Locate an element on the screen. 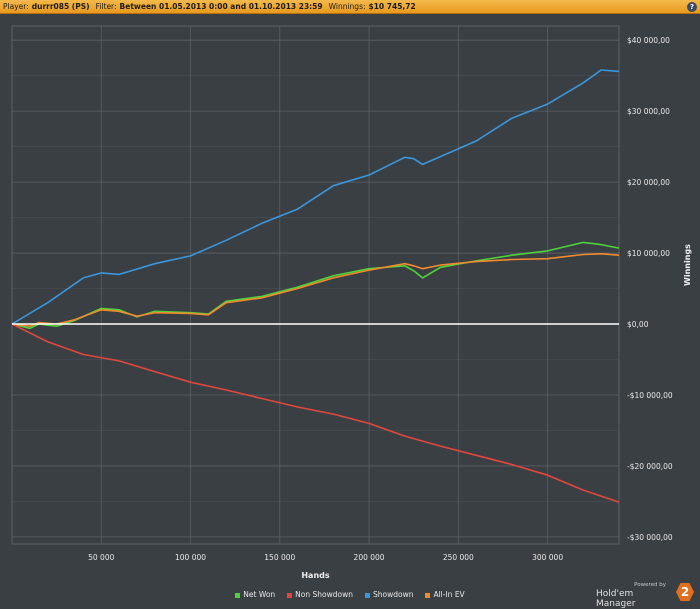 The image size is (700, 609). y-tick-label: $30 000,00 is located at coordinates (648, 111).